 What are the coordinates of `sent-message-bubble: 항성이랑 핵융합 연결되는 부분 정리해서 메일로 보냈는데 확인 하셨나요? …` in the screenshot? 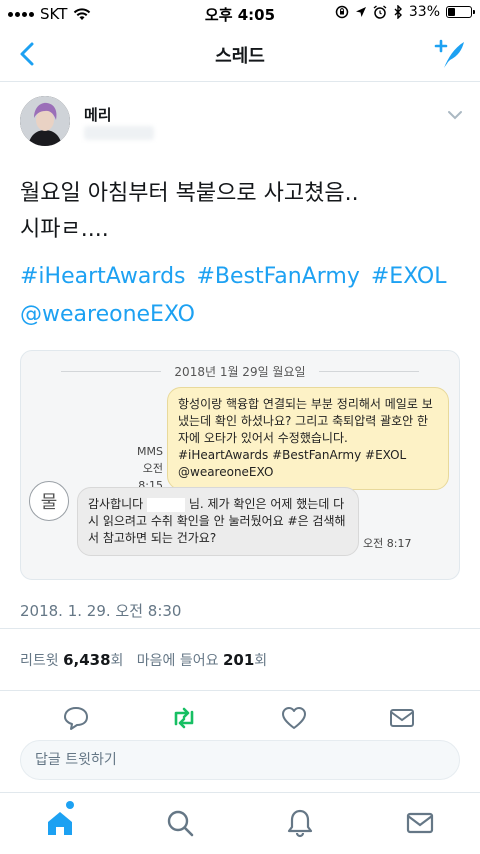 It's located at (308, 438).